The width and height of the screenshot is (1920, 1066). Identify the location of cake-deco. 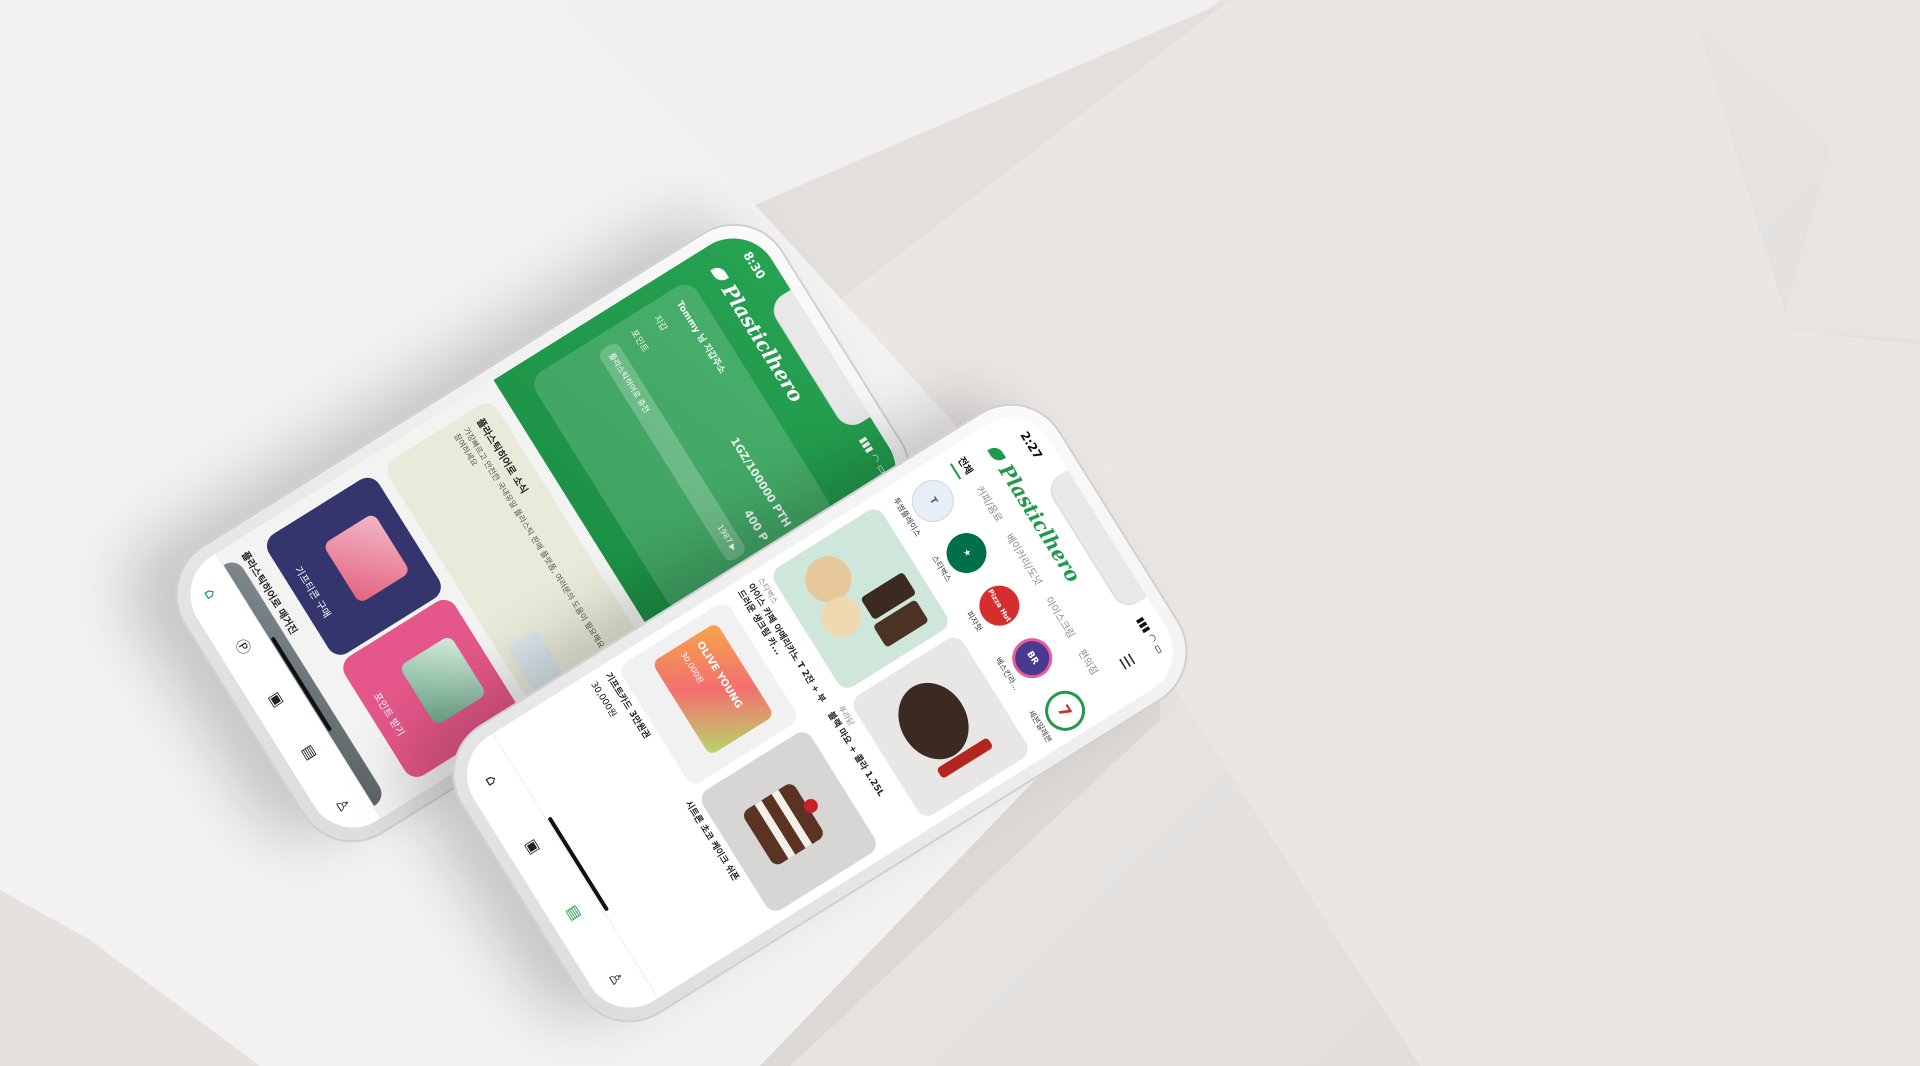
(783, 824).